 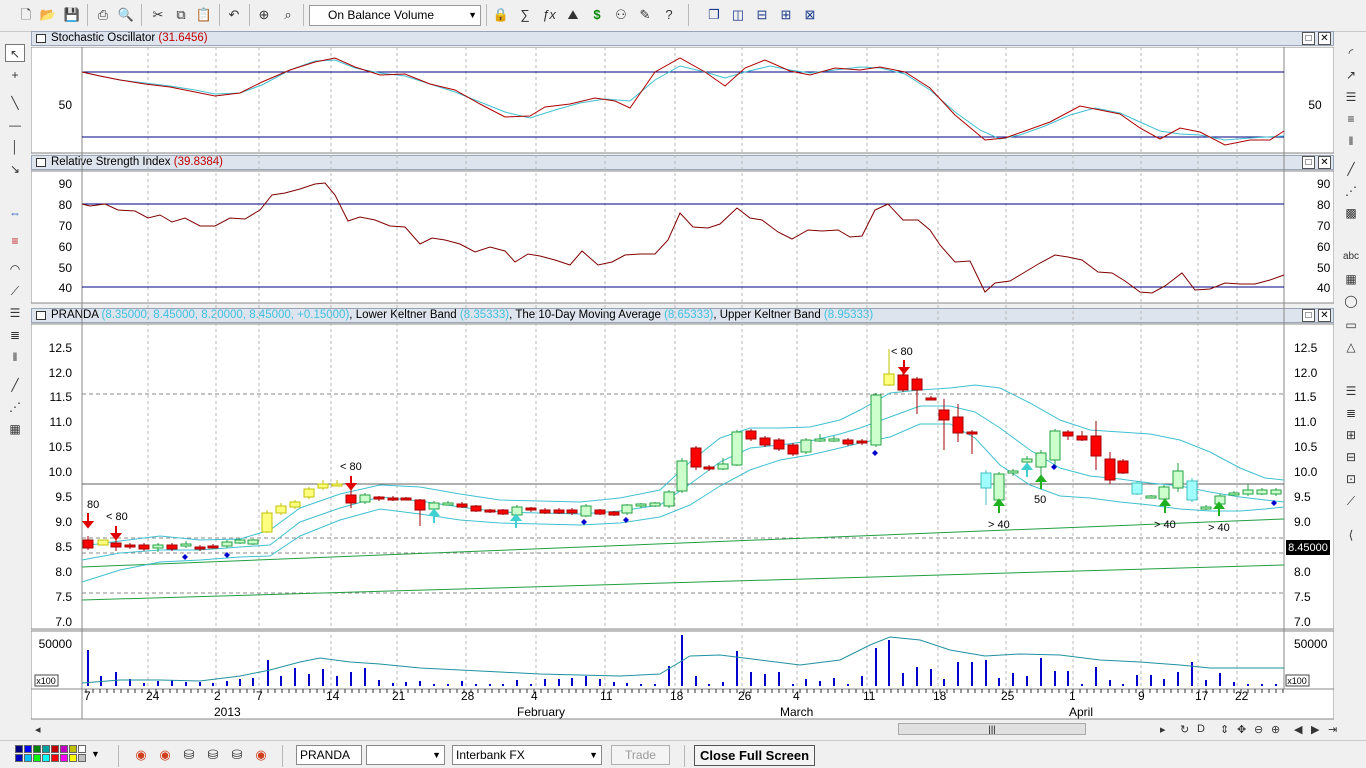 What do you see at coordinates (1298, 729) in the screenshot?
I see `prev-icon: ◀` at bounding box center [1298, 729].